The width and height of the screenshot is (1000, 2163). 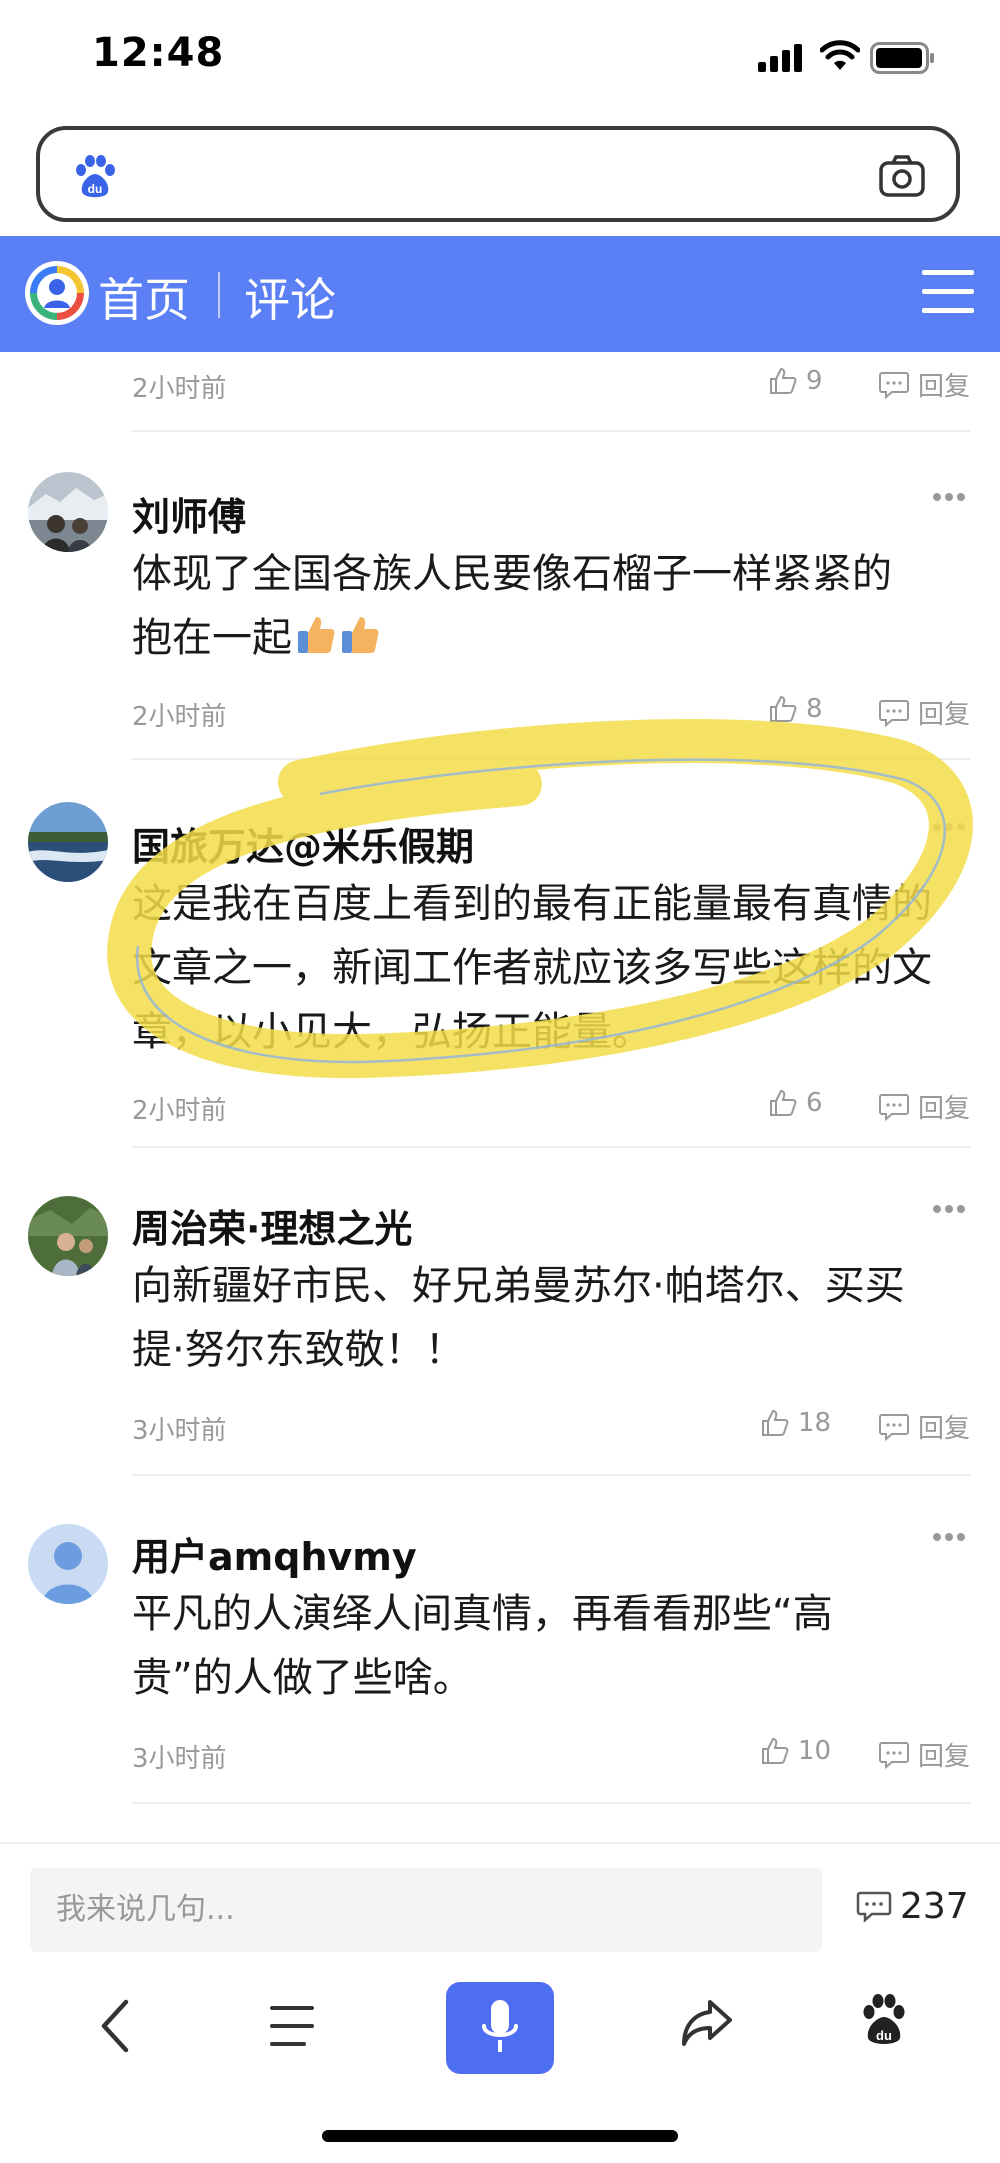 I want to click on signal-icon, so click(x=780, y=58).